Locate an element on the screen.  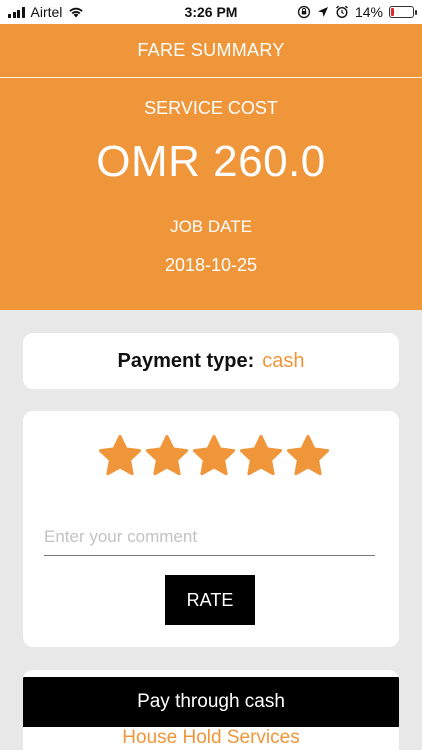
star-rating is located at coordinates (214, 456).